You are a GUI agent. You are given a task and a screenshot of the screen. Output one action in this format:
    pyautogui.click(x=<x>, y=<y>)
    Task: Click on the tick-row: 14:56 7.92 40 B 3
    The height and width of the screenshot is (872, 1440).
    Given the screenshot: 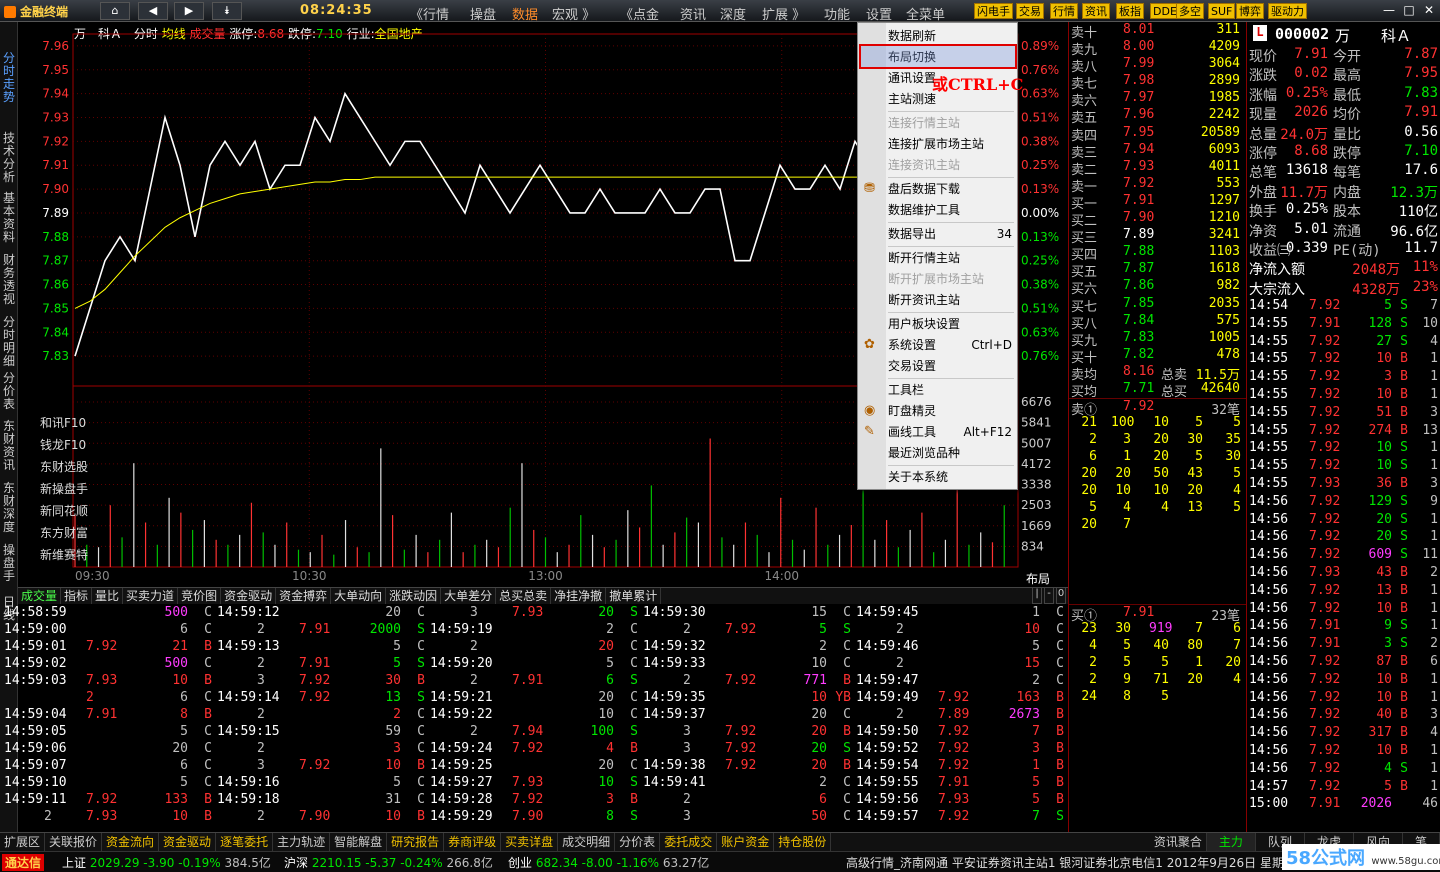 What is the action you would take?
    pyautogui.click(x=1343, y=716)
    